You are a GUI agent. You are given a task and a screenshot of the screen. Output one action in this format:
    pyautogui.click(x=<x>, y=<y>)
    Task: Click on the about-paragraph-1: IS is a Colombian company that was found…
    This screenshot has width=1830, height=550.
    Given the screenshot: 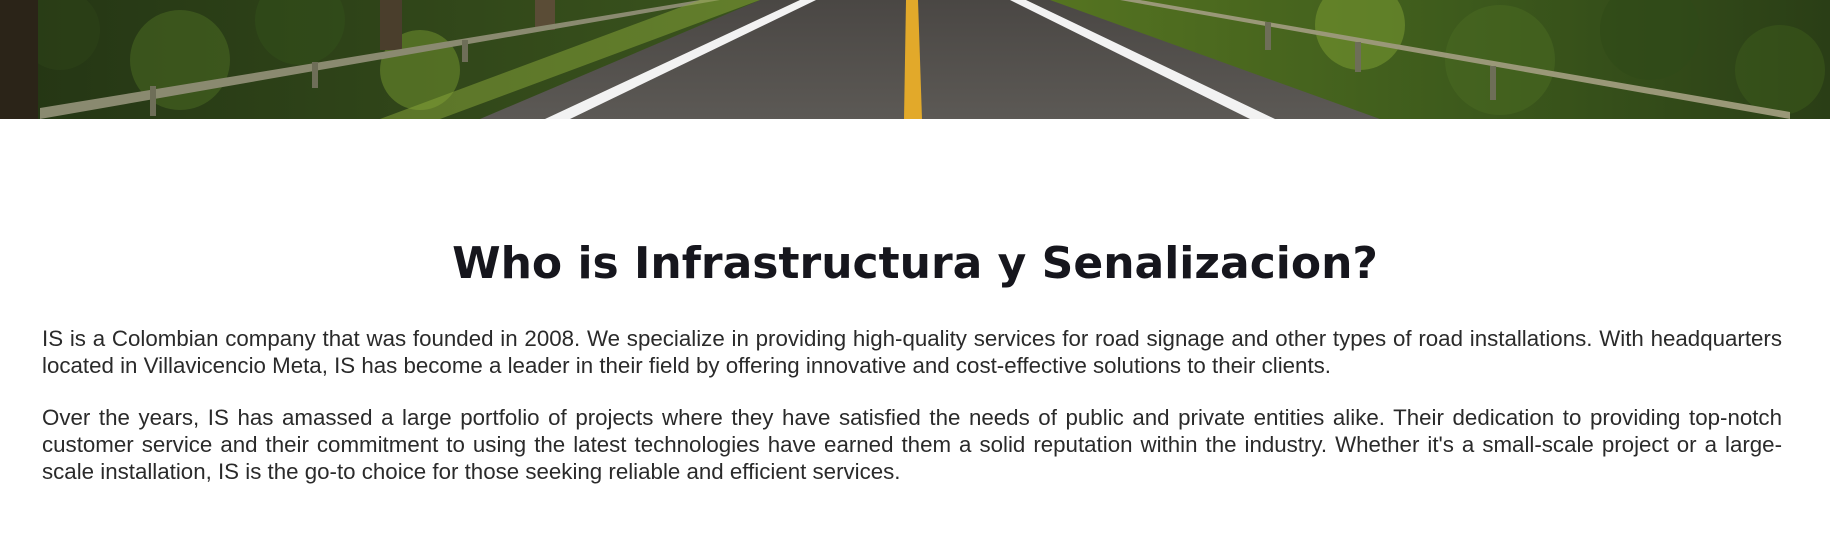 What is the action you would take?
    pyautogui.click(x=912, y=352)
    